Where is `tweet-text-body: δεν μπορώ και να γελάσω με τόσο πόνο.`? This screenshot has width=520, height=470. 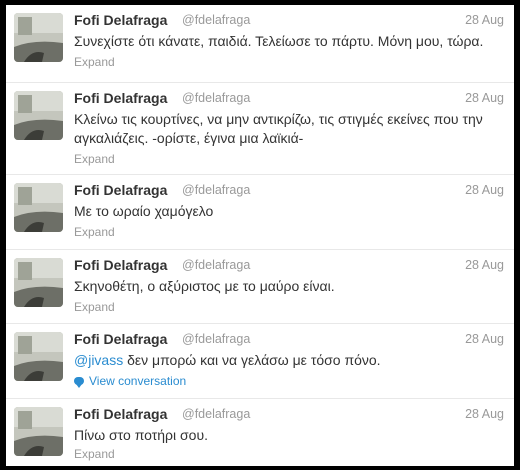
tweet-text-body: δεν μπορώ και να γελάσω με τόσο πόνο. is located at coordinates (252, 360).